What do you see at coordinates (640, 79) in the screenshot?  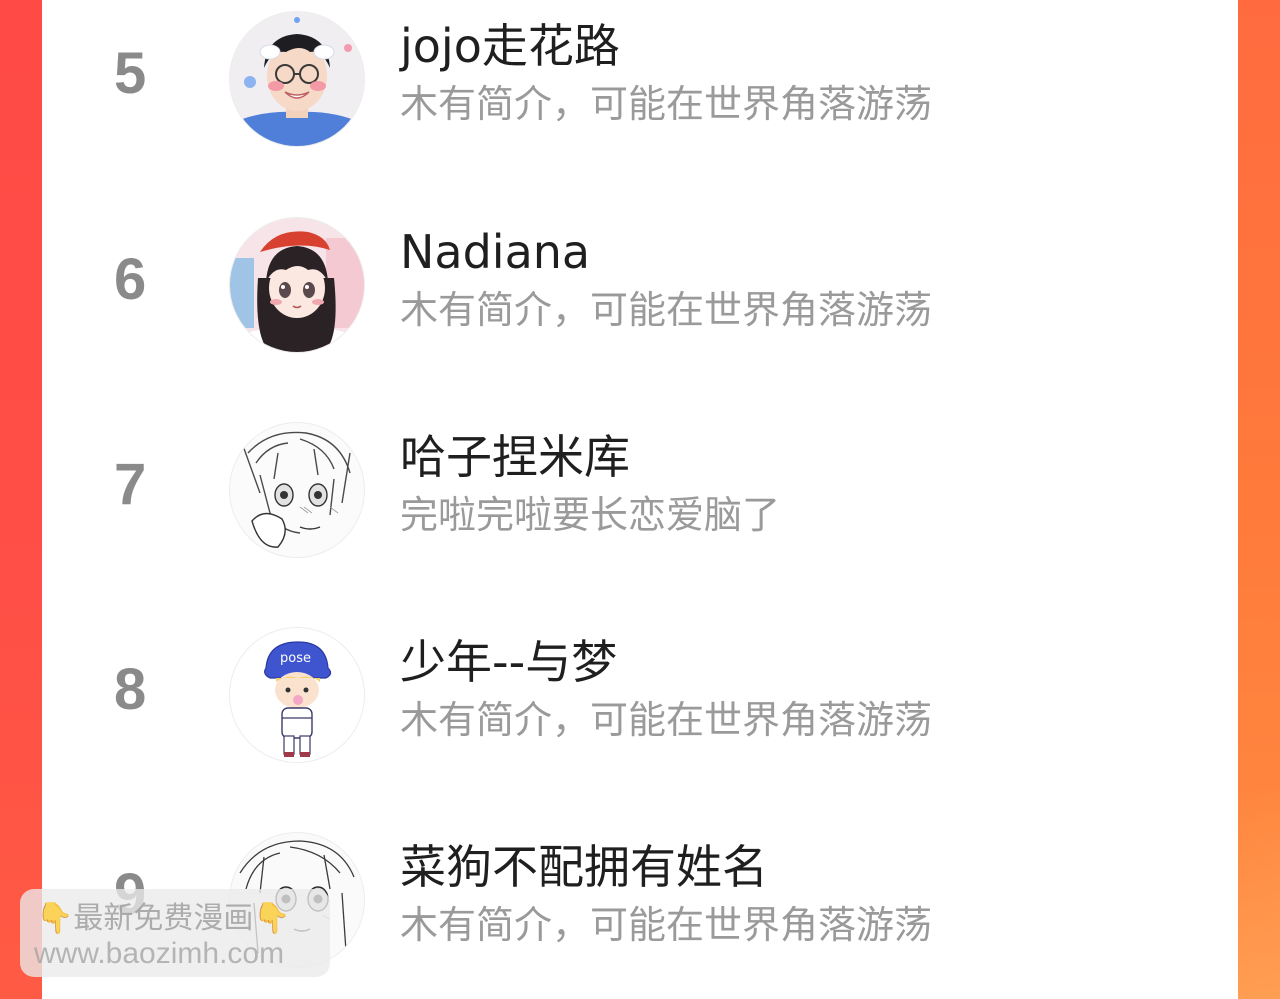 I see `ranking-row: 5 jojo走花路 木有简介，可能在世界角落游荡` at bounding box center [640, 79].